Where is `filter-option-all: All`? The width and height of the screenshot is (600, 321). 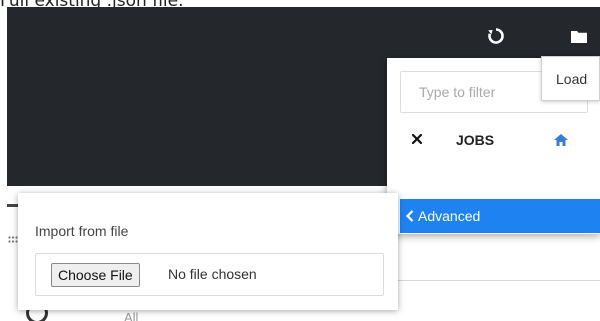
filter-option-all: All is located at coordinates (131, 315).